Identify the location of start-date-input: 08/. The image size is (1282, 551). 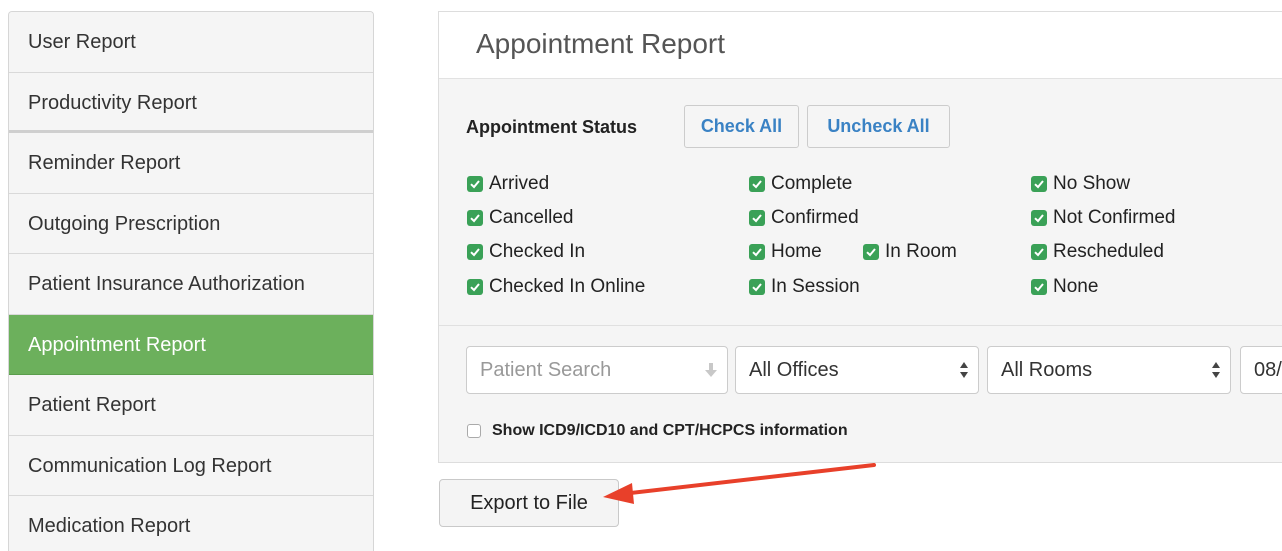
(1261, 370).